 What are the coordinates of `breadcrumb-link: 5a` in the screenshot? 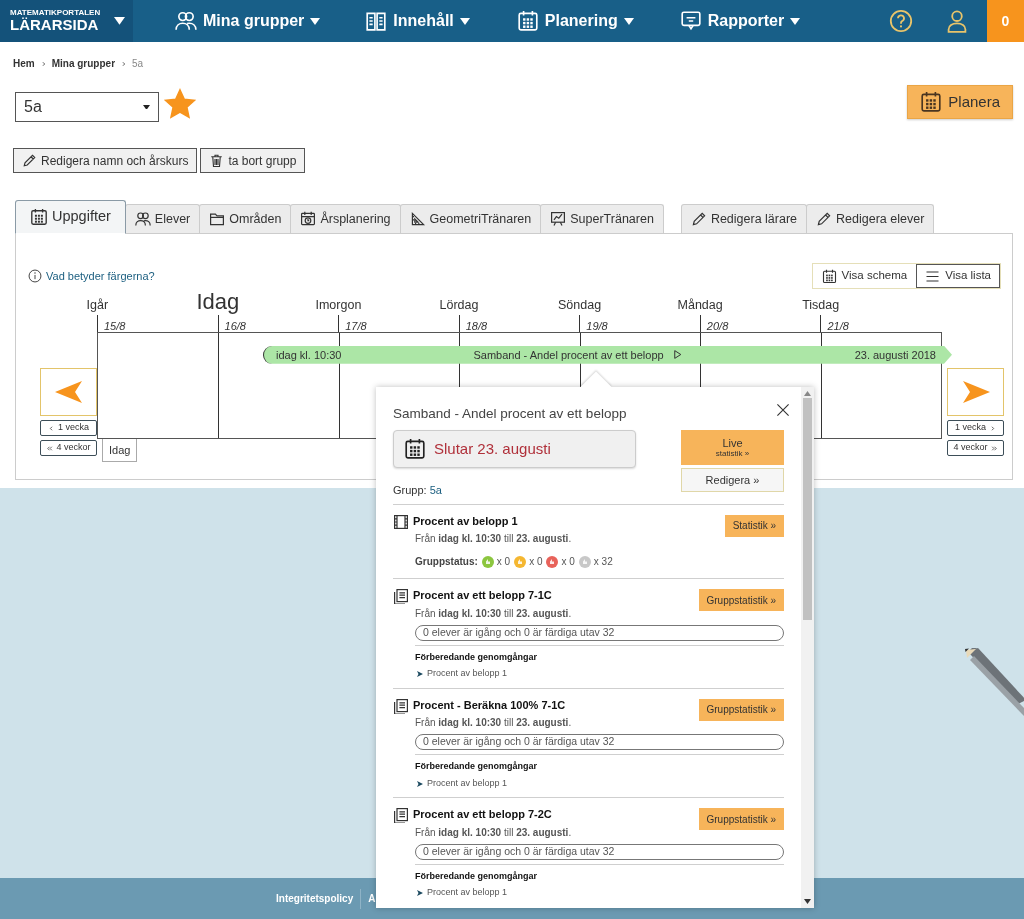 It's located at (138, 63).